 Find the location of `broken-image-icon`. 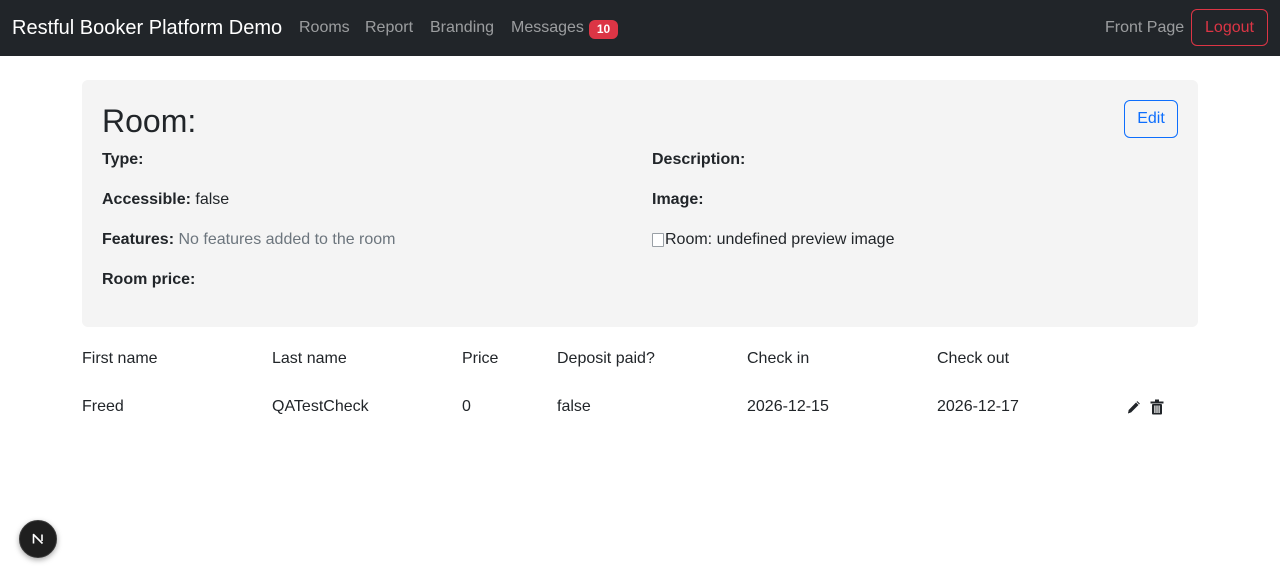

broken-image-icon is located at coordinates (658, 240).